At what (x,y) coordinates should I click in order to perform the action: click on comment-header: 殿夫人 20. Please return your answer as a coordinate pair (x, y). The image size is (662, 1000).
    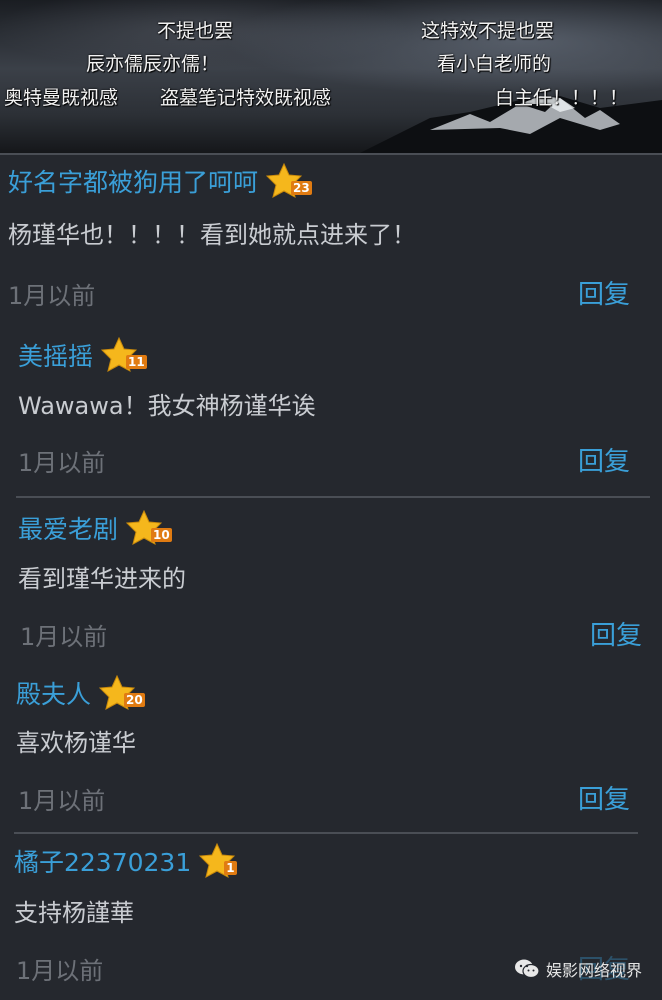
    Looking at the image, I should click on (80, 693).